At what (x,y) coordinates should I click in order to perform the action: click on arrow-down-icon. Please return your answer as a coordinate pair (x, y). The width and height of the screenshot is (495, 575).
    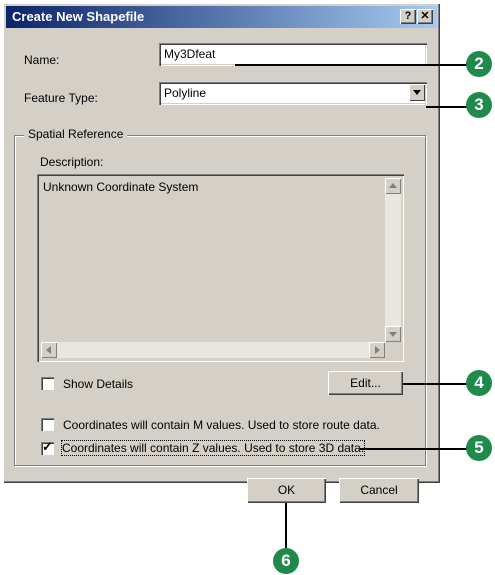
    Looking at the image, I should click on (393, 334).